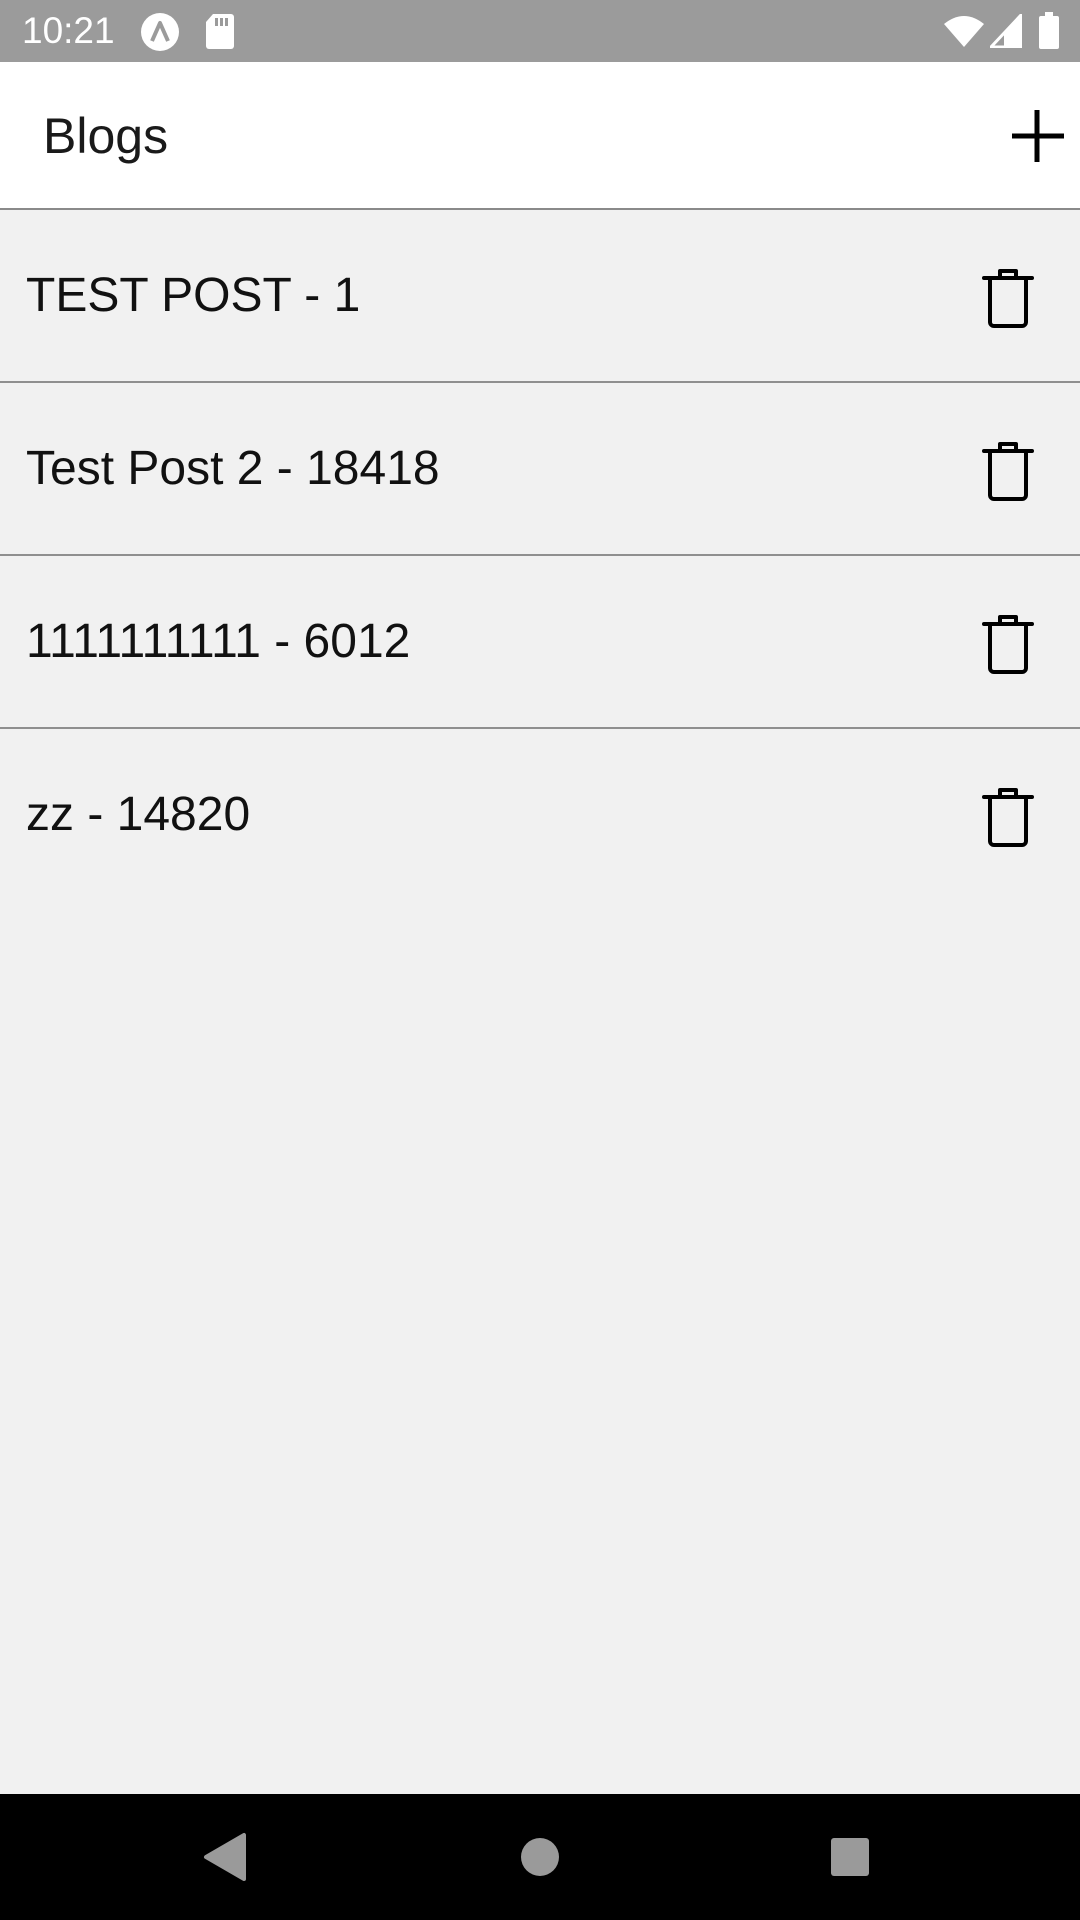 The width and height of the screenshot is (1080, 1920). I want to click on post-title: zz - 14820, so click(138, 814).